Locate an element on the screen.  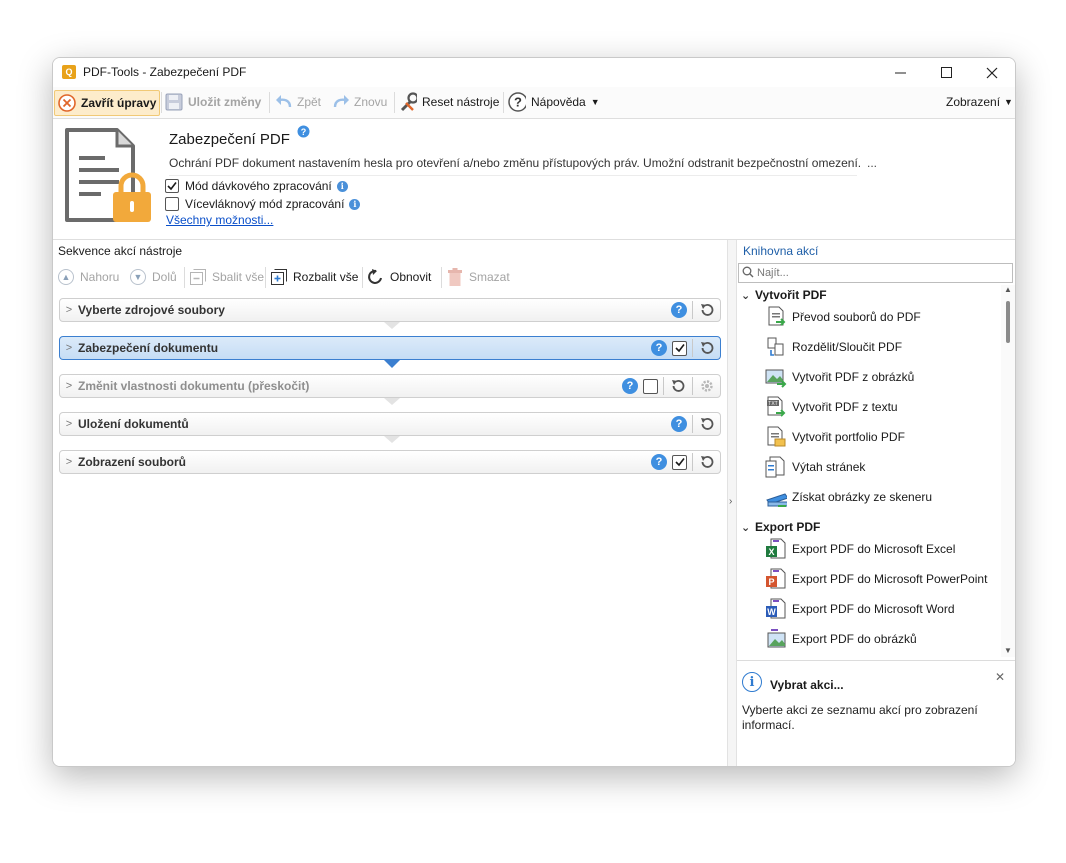
maximize-button is located at coordinates (946, 72).